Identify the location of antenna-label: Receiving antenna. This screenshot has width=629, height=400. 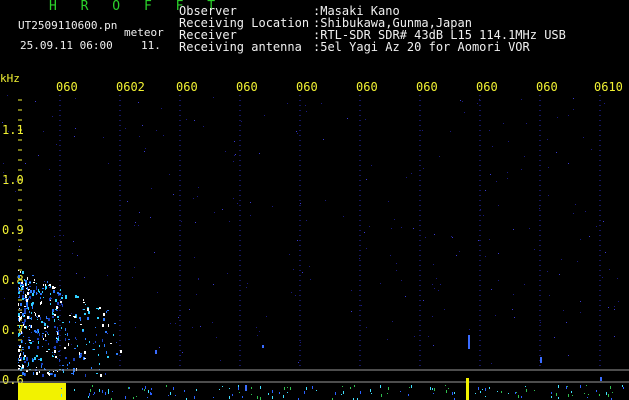
(240, 47).